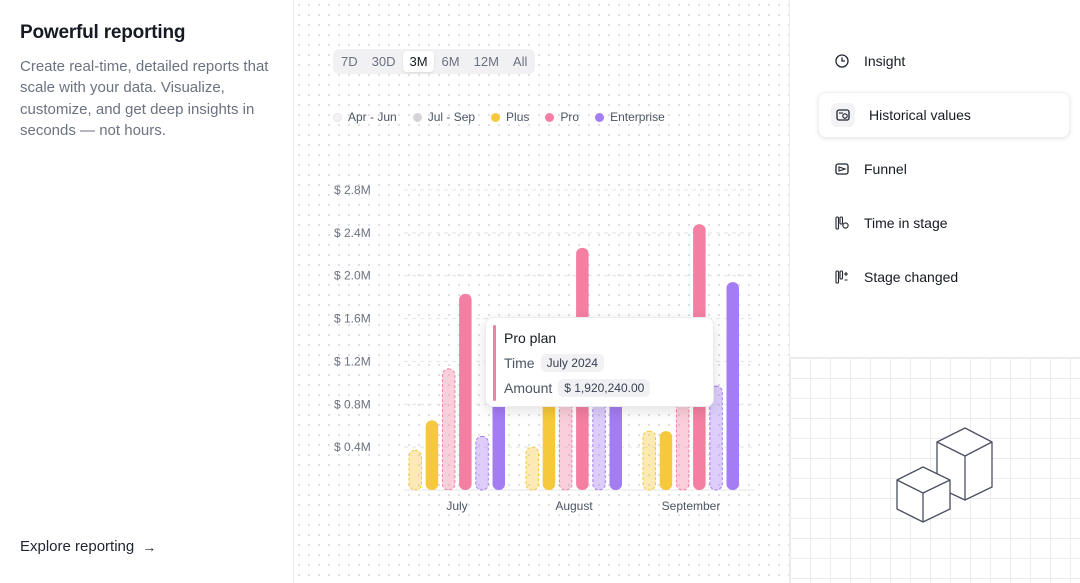 The image size is (1080, 583). I want to click on legend-label: Apr - Jun, so click(372, 117).